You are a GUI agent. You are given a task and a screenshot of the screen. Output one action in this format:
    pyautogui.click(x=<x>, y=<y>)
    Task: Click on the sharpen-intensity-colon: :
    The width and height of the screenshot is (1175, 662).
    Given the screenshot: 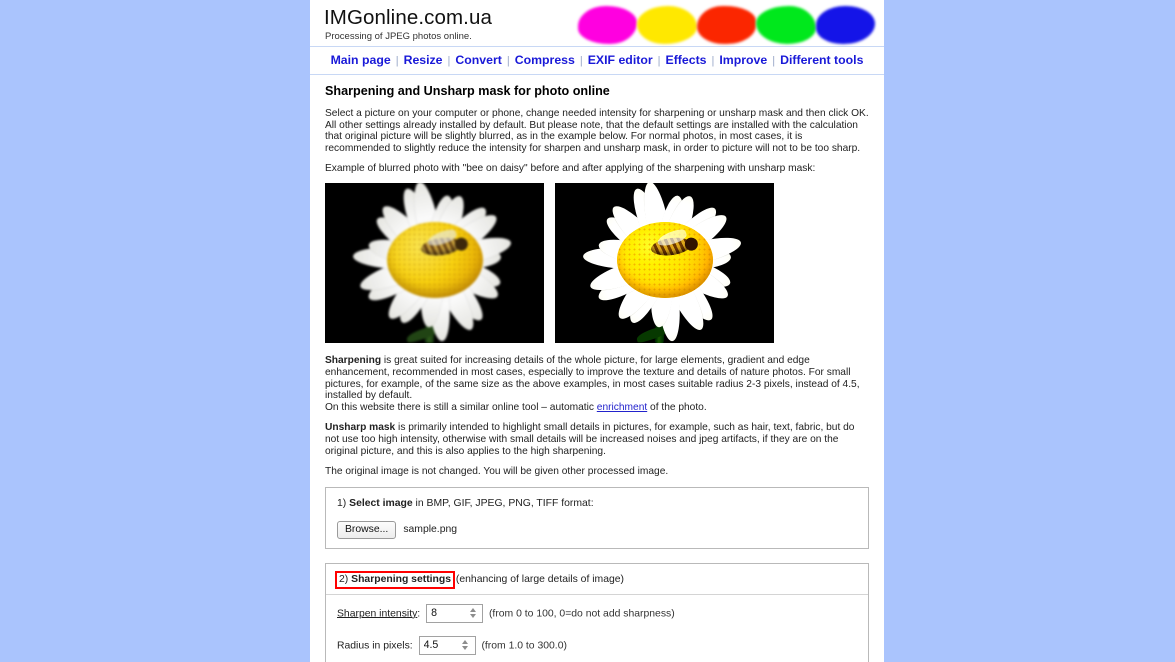 What is the action you would take?
    pyautogui.click(x=419, y=613)
    